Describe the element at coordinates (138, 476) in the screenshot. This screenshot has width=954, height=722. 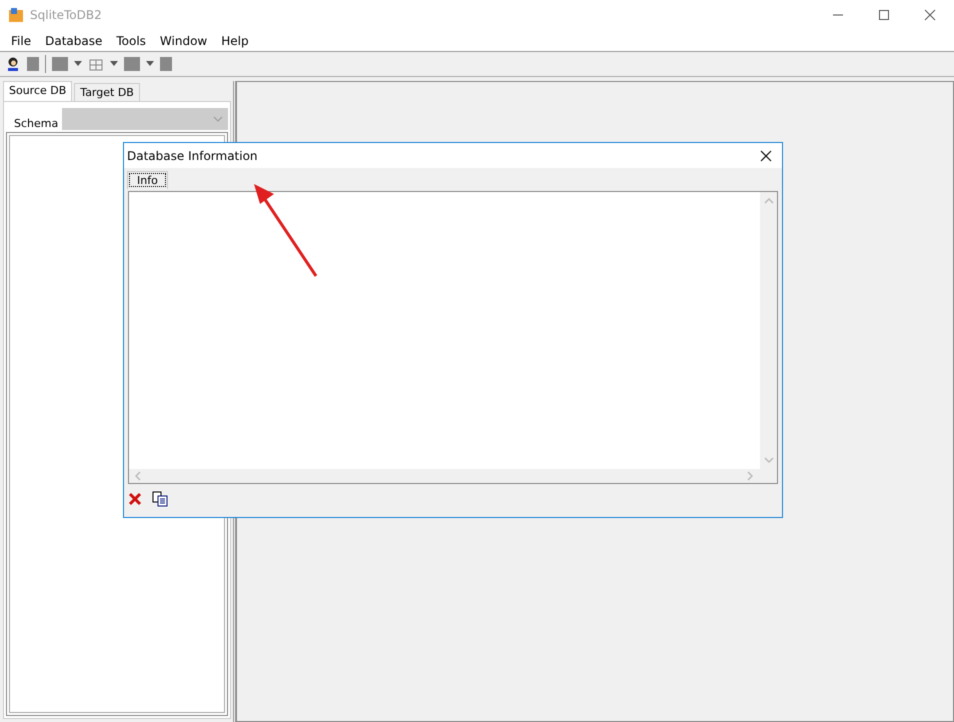
I see `scroll-left-icon` at that location.